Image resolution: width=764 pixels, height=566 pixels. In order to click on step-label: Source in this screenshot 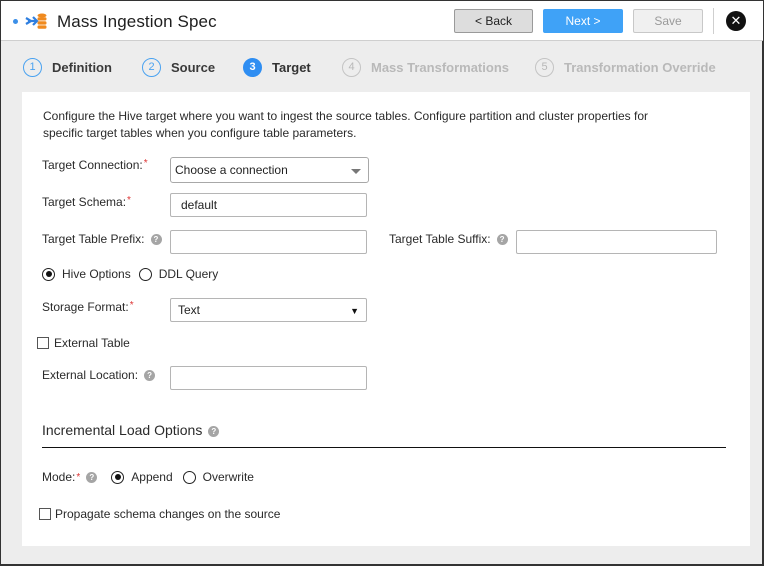, I will do `click(193, 67)`.